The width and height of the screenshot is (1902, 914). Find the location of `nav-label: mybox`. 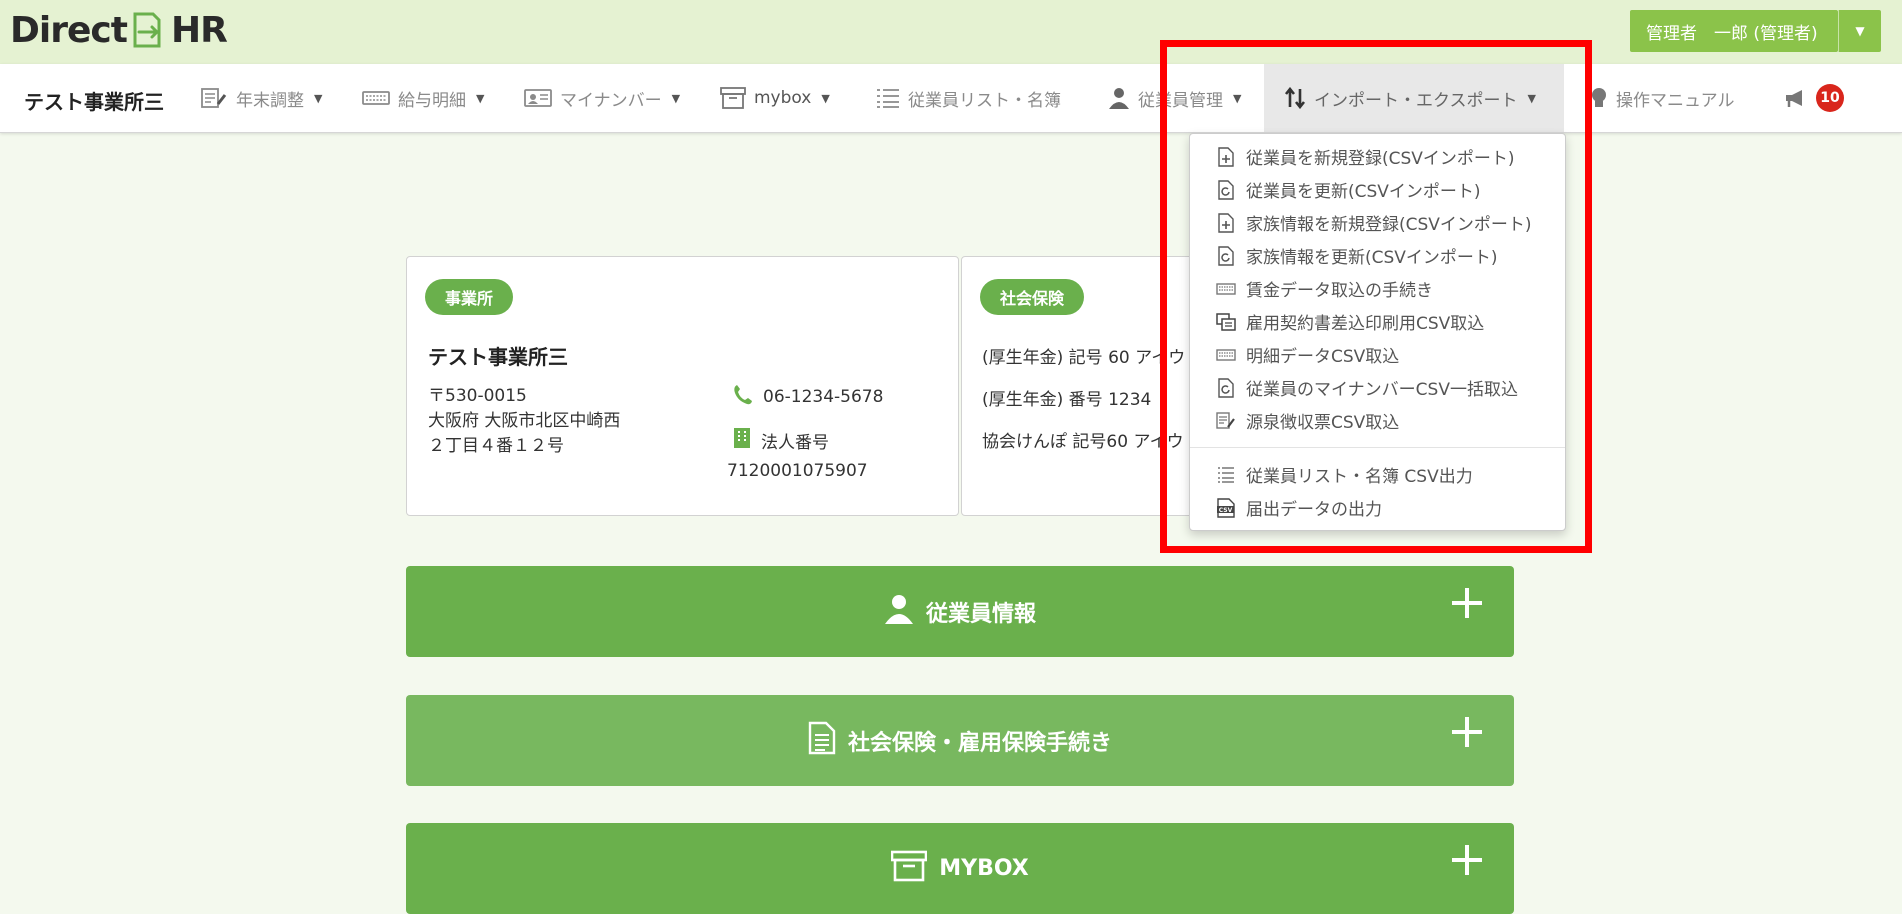

nav-label: mybox is located at coordinates (783, 98).